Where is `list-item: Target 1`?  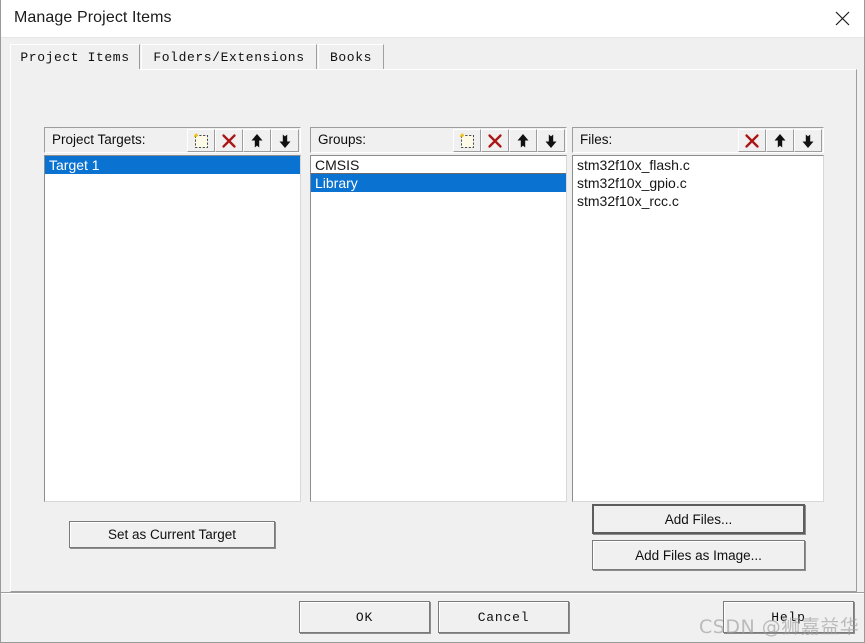
list-item: Target 1 is located at coordinates (172, 165).